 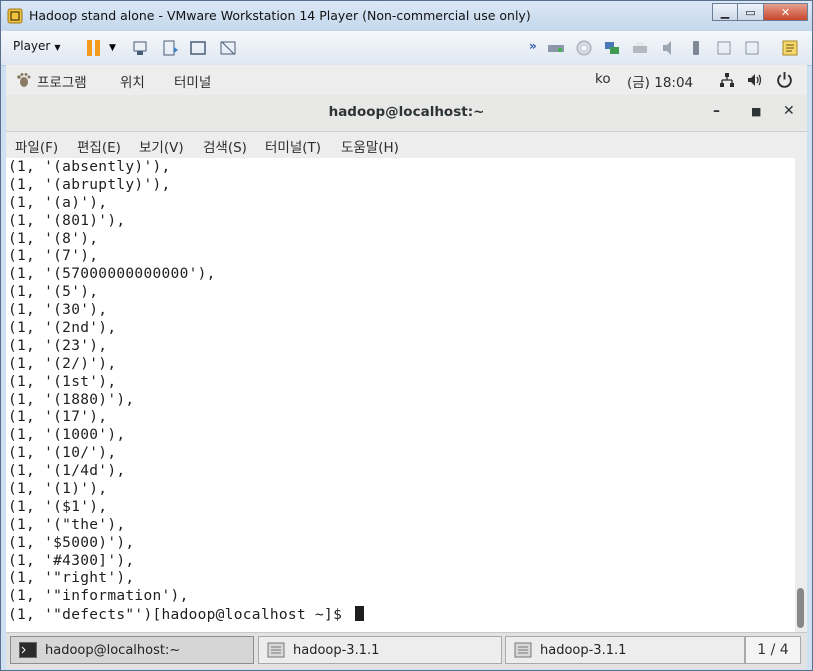 I want to click on cd-dvd-icon, so click(x=584, y=48).